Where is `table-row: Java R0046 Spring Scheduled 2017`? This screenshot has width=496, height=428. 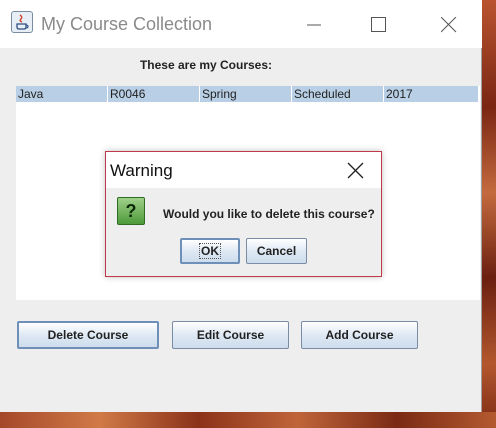 table-row: Java R0046 Spring Scheduled 2017 is located at coordinates (247, 94).